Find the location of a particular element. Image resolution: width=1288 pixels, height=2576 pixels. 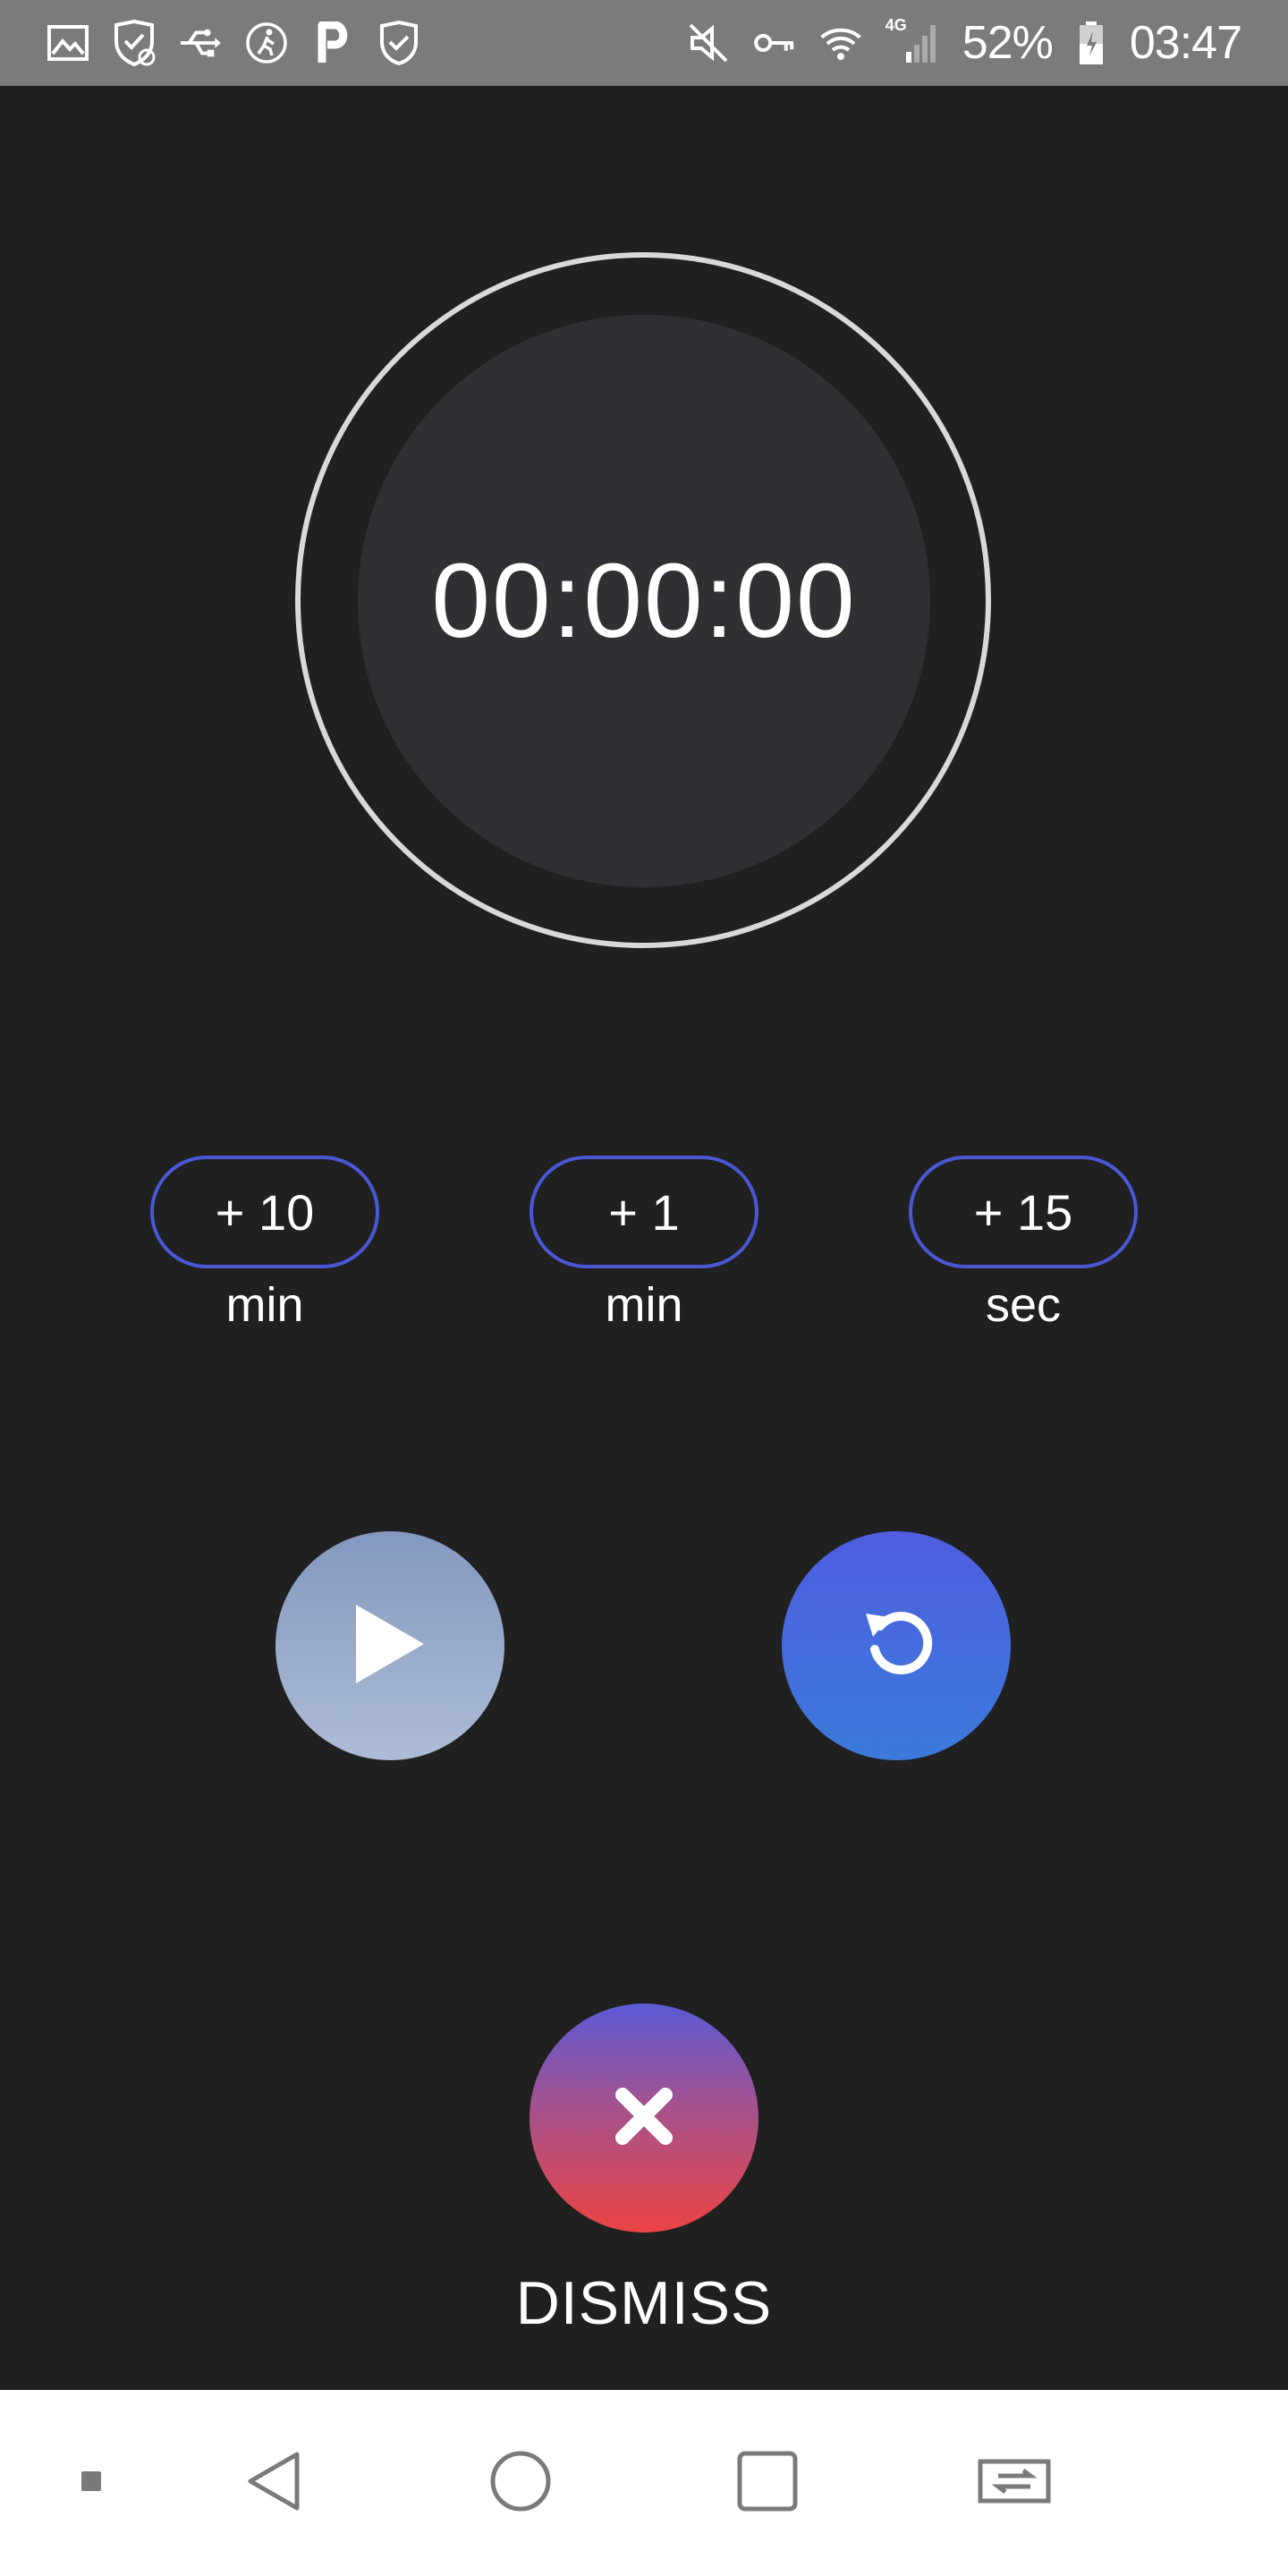

network-label: 4G is located at coordinates (896, 25).